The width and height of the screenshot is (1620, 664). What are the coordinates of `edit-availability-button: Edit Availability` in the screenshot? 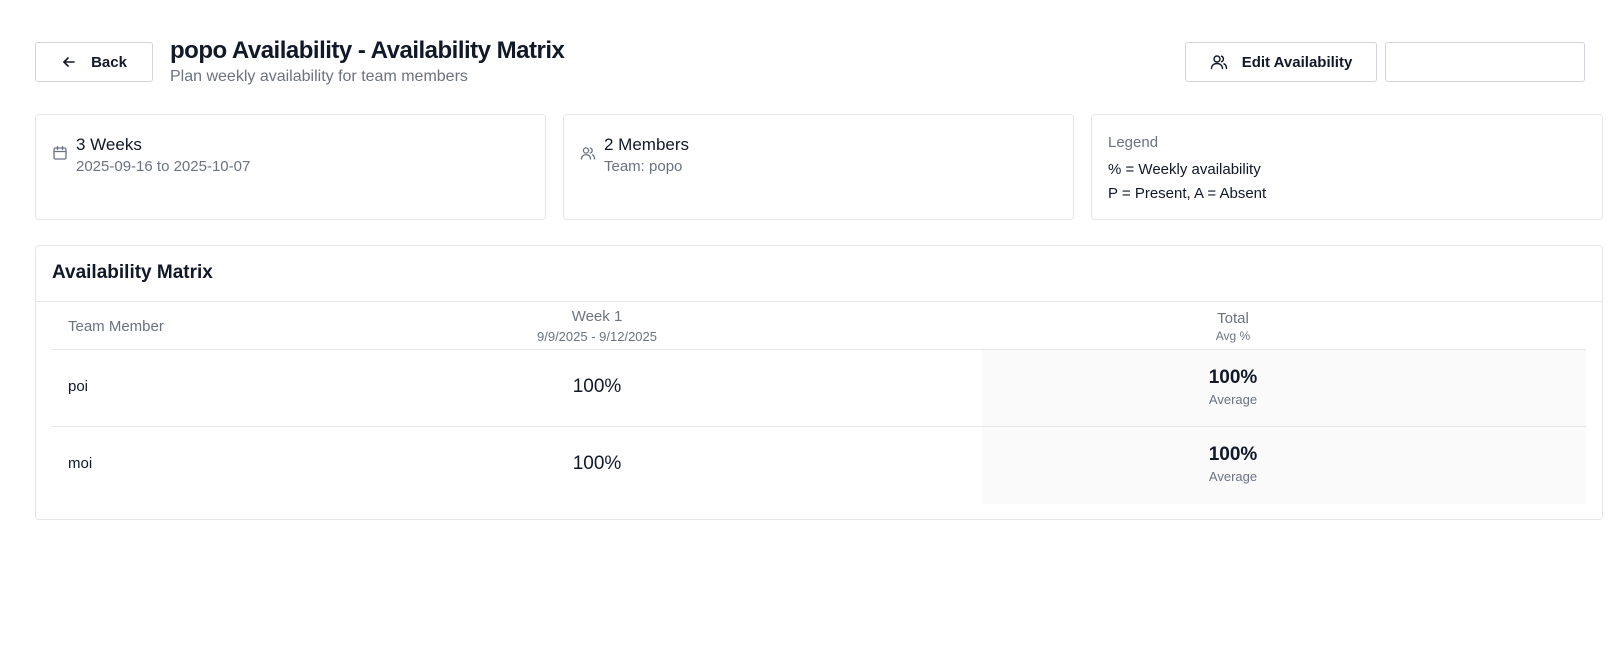 It's located at (1281, 62).